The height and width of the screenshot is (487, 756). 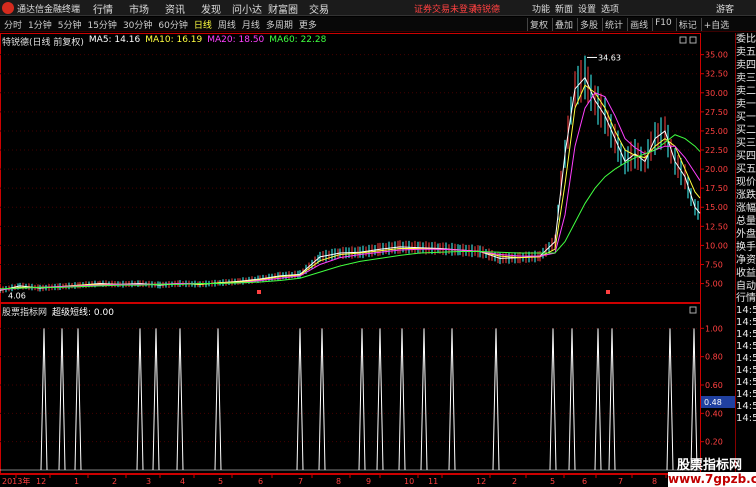 I want to click on price-tick-label: 10.00, so click(x=716, y=245).